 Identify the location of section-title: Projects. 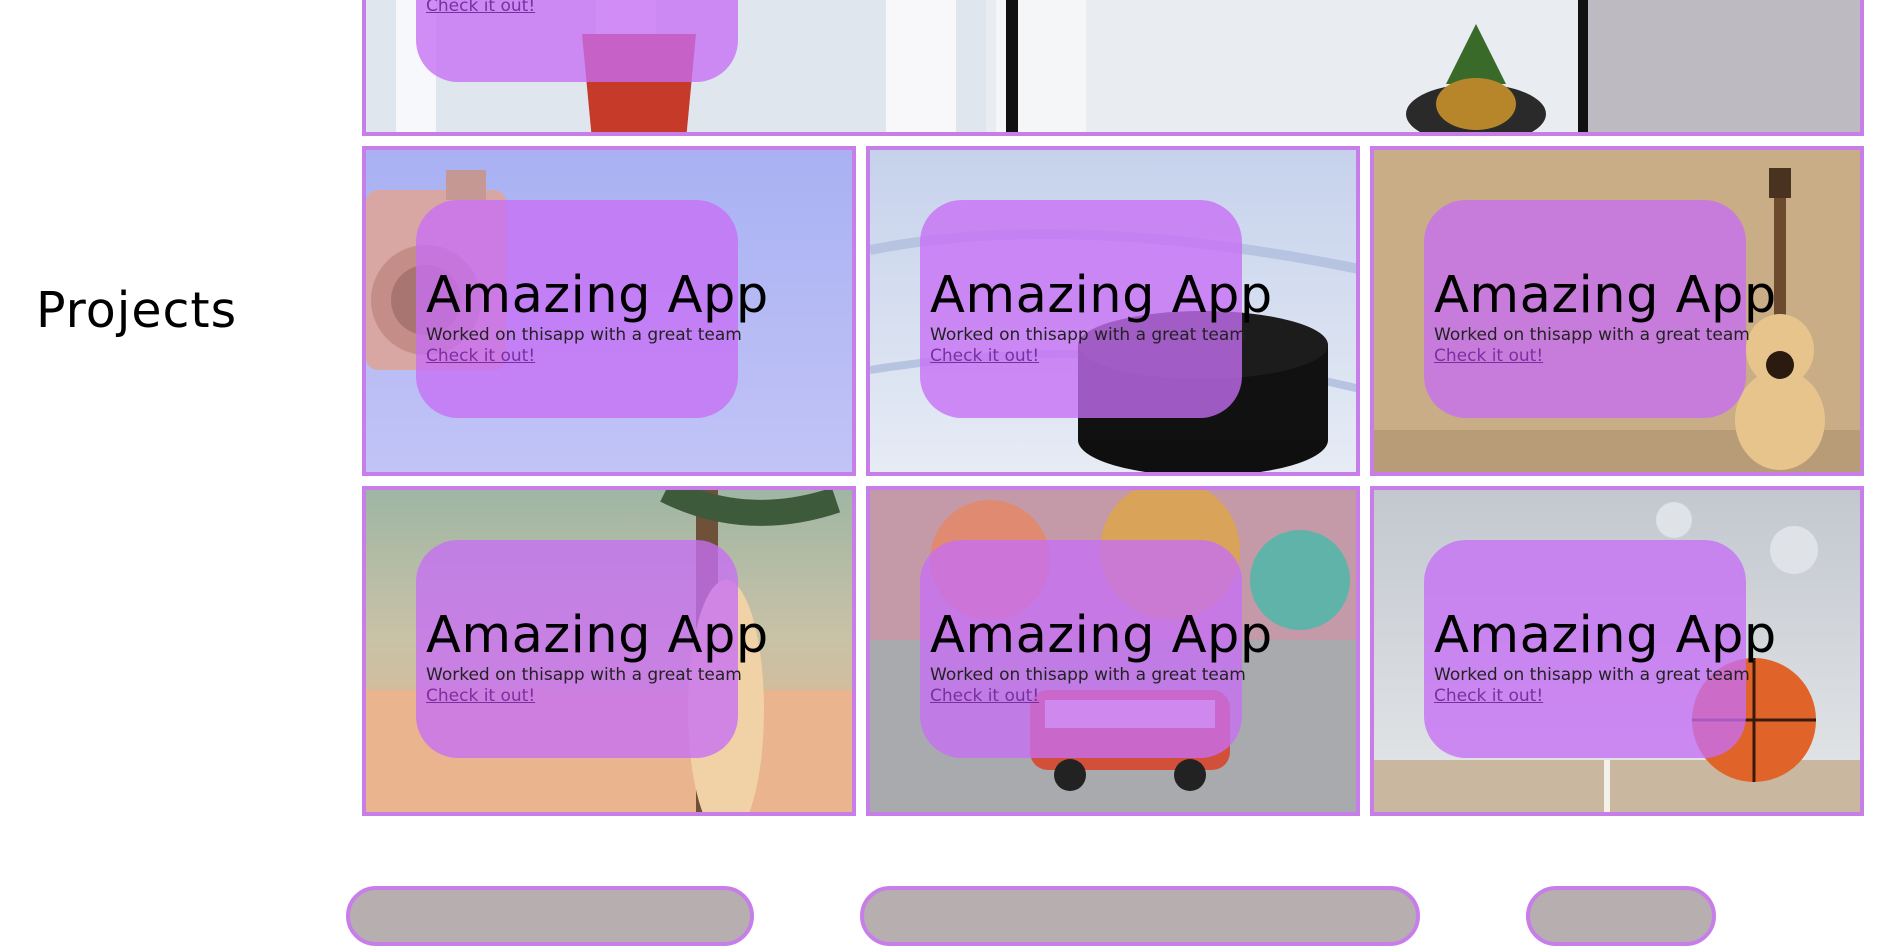
(137, 310).